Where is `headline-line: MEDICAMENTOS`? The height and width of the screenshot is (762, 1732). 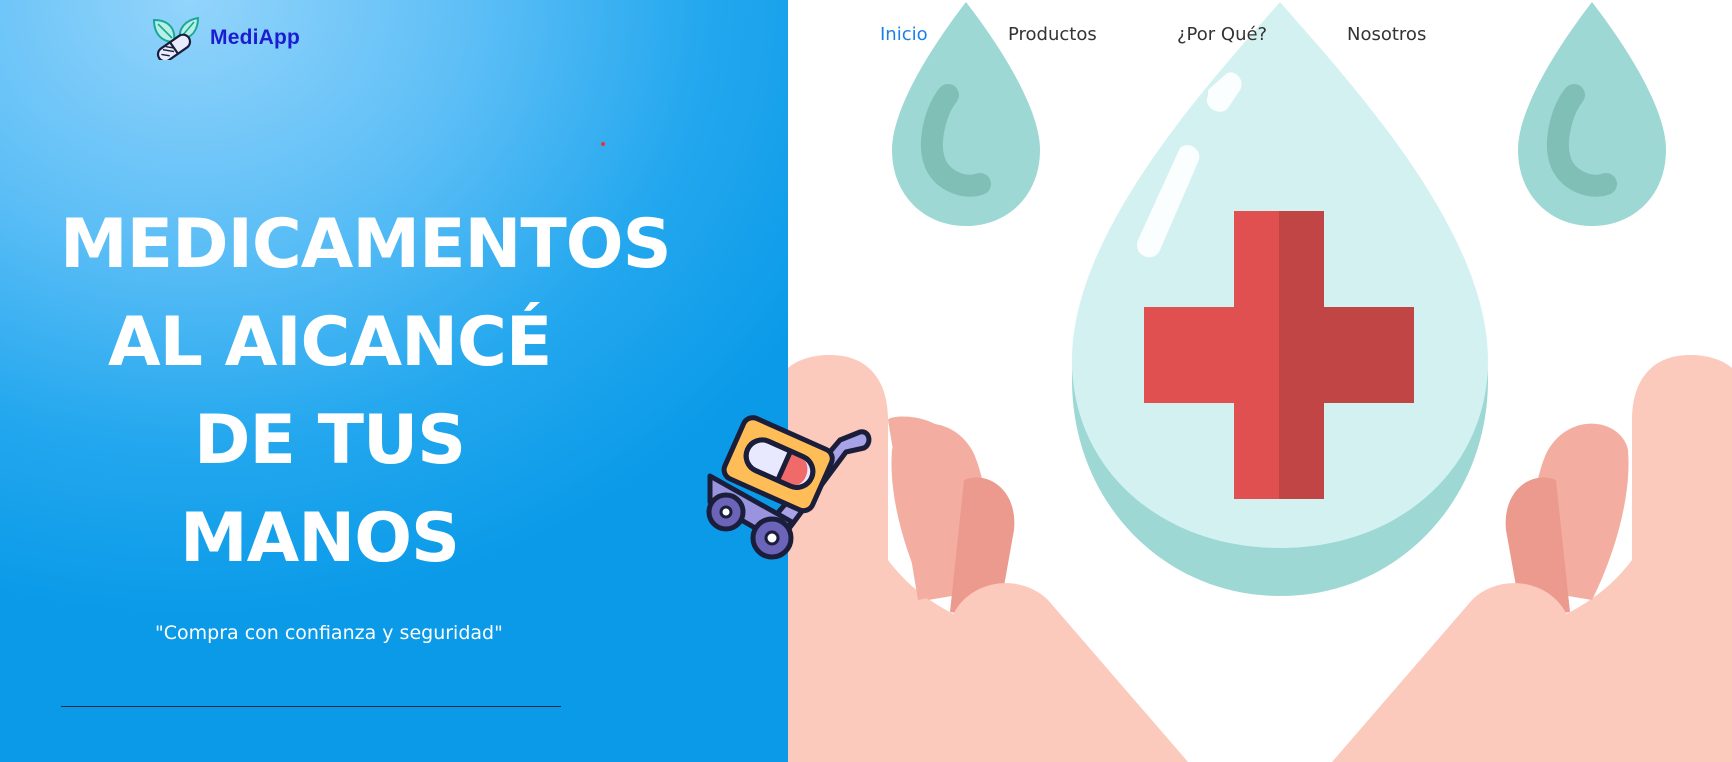
headline-line: MEDICAMENTOS is located at coordinates (366, 244).